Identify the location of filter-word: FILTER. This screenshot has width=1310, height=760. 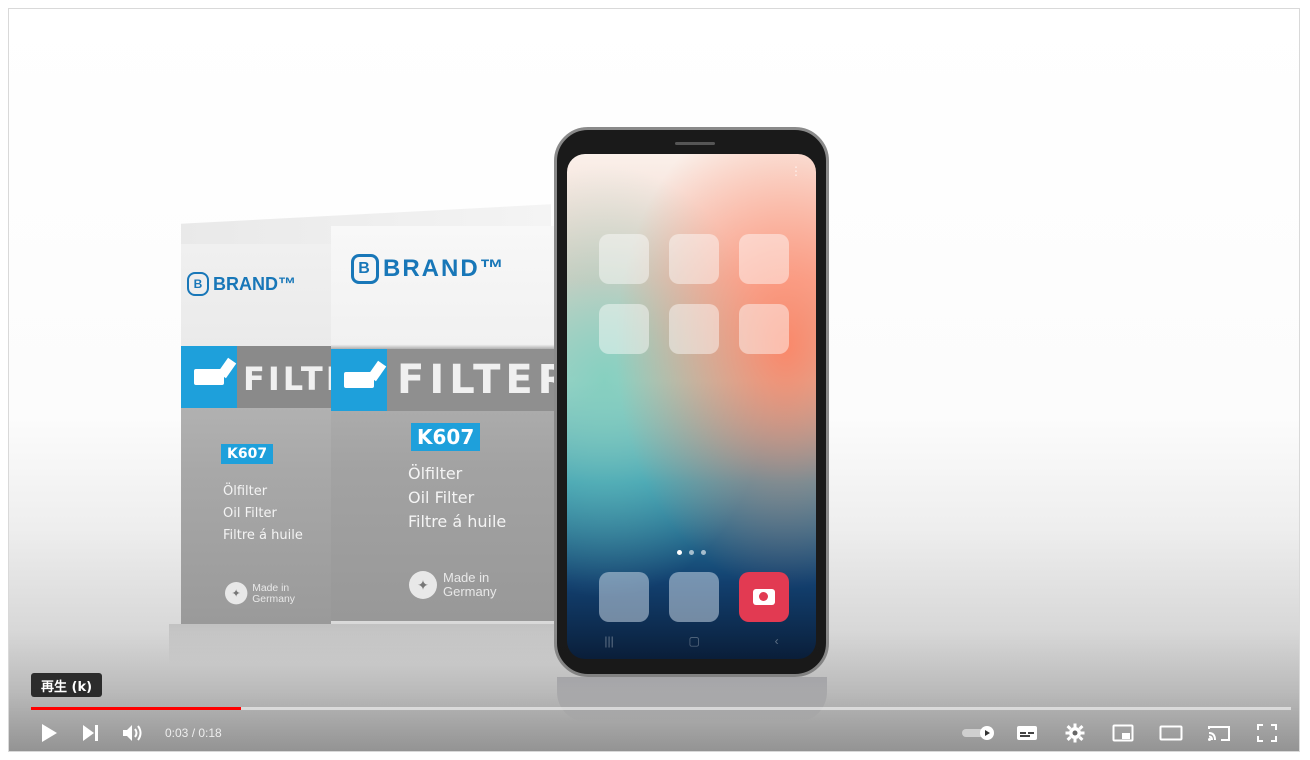
(485, 380).